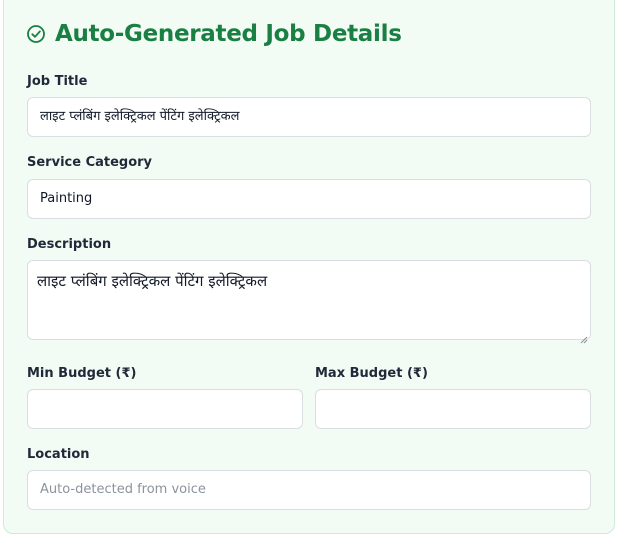  Describe the element at coordinates (453, 409) in the screenshot. I see `max-budget-input` at that location.